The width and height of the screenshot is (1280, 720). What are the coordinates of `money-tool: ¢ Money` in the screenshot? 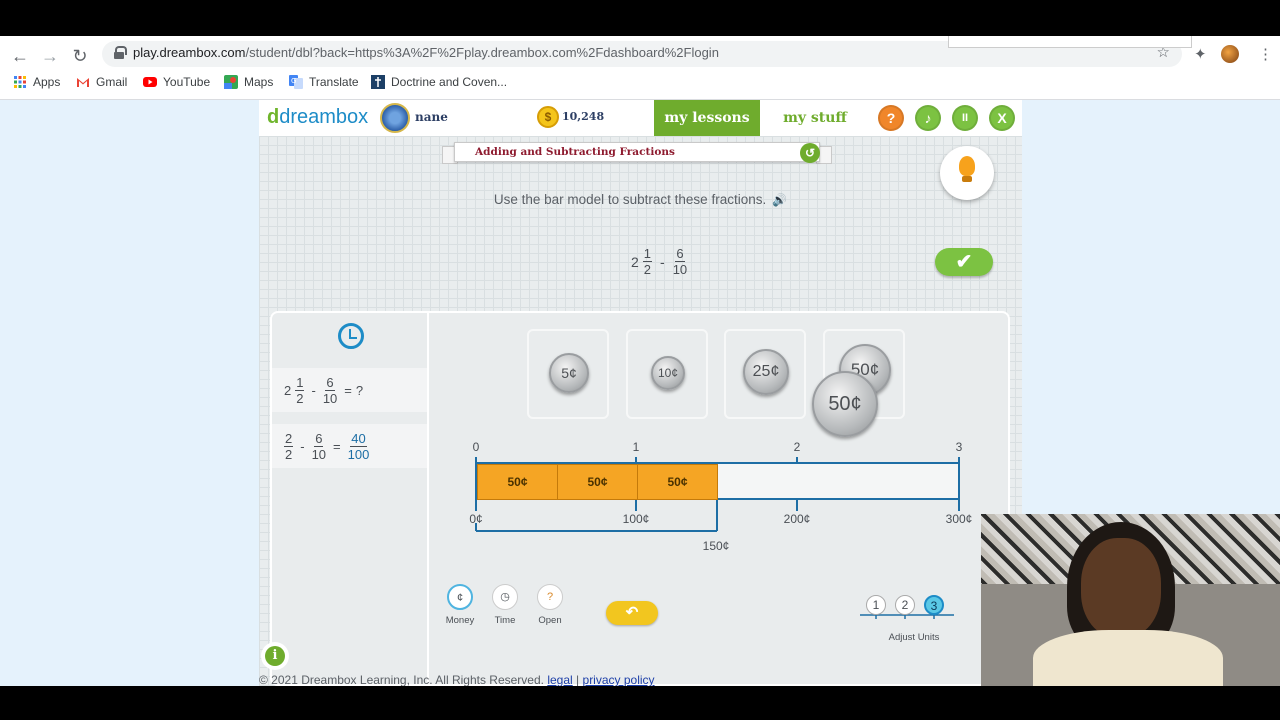 It's located at (460, 605).